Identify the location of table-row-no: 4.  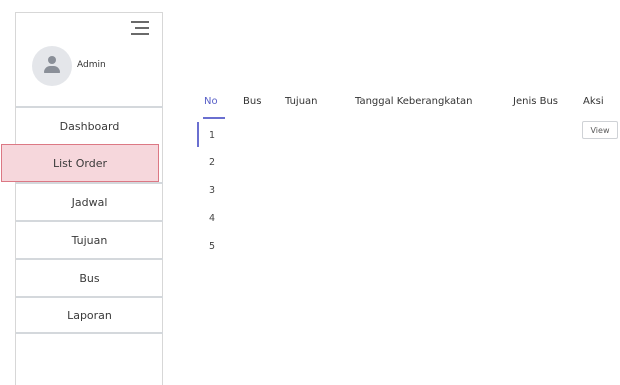
(212, 218).